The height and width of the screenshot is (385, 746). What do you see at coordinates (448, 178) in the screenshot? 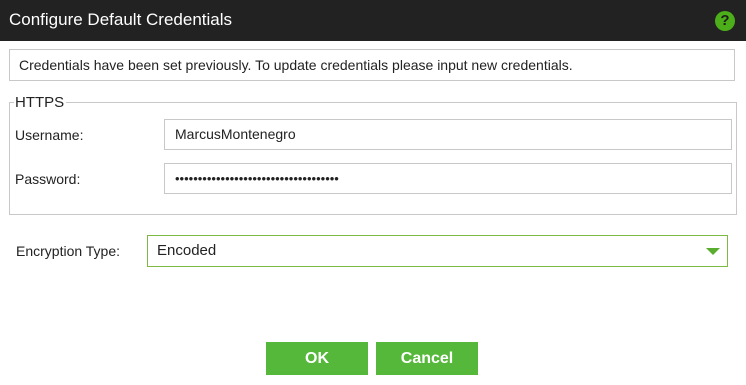
I see `password-field: ••••••••••••••••••••••••••••••••••••` at bounding box center [448, 178].